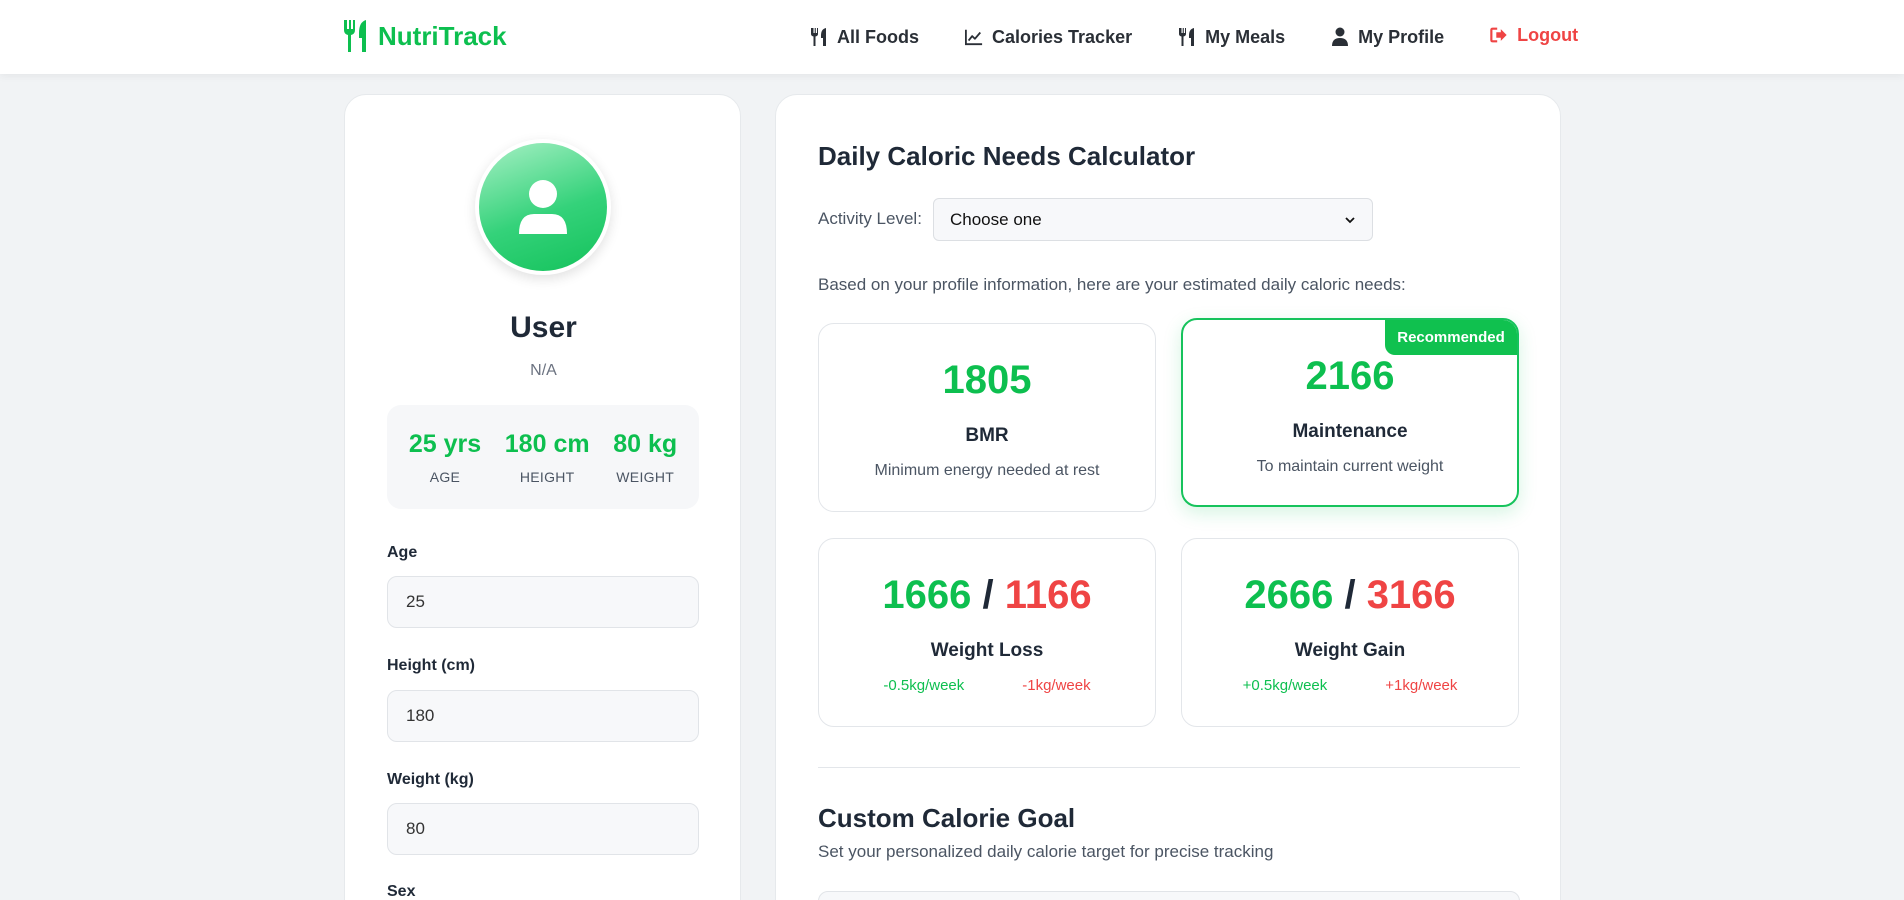  What do you see at coordinates (445, 476) in the screenshot?
I see `stat-label: AGE` at bounding box center [445, 476].